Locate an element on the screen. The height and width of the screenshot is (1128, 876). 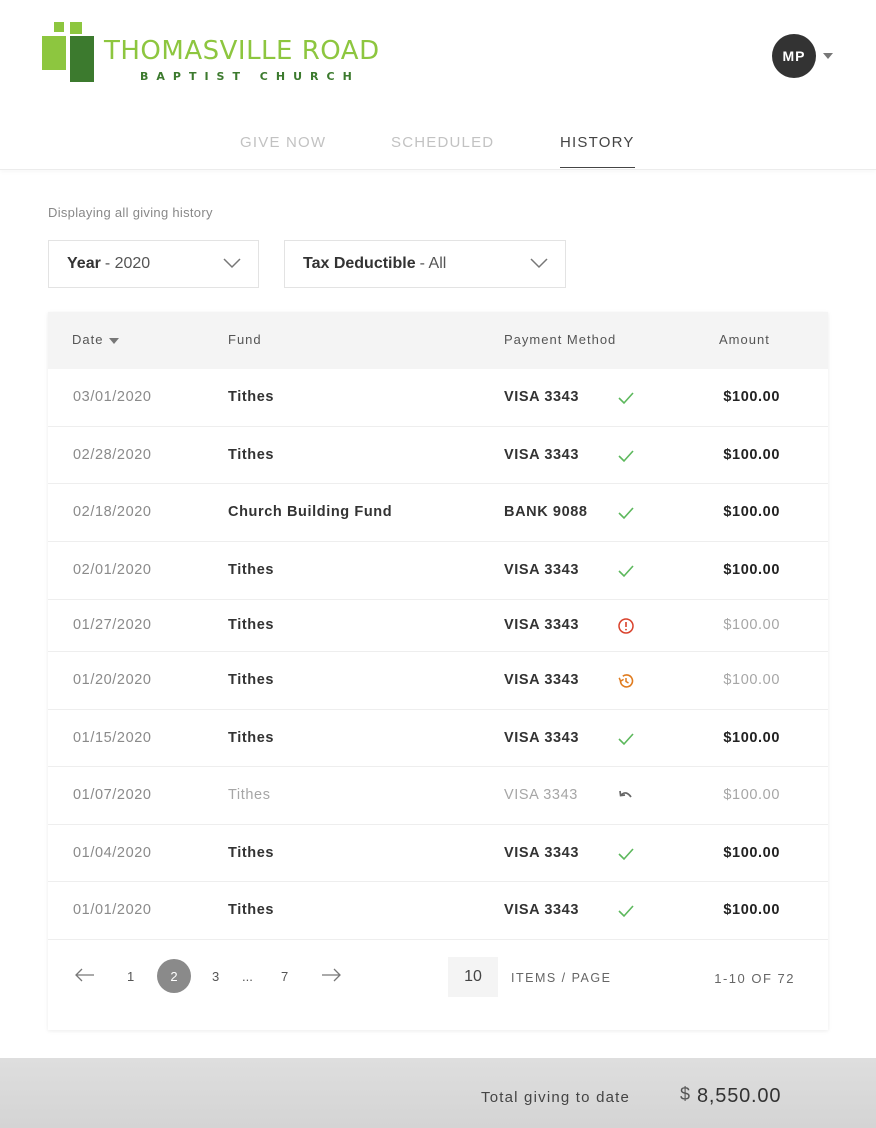
row-date: 01/04/2020 is located at coordinates (112, 853).